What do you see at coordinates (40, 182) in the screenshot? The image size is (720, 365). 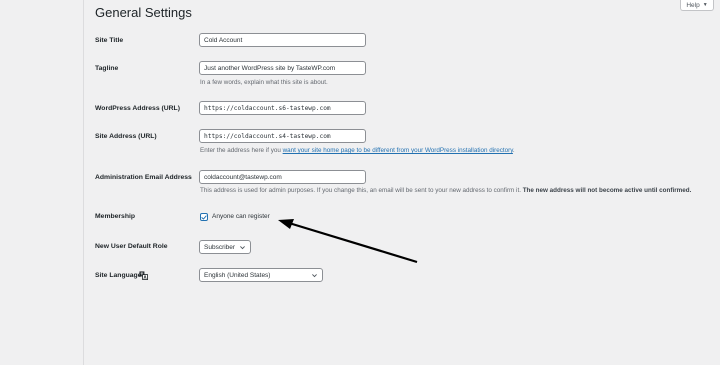 I see `admin-sidebar-area` at bounding box center [40, 182].